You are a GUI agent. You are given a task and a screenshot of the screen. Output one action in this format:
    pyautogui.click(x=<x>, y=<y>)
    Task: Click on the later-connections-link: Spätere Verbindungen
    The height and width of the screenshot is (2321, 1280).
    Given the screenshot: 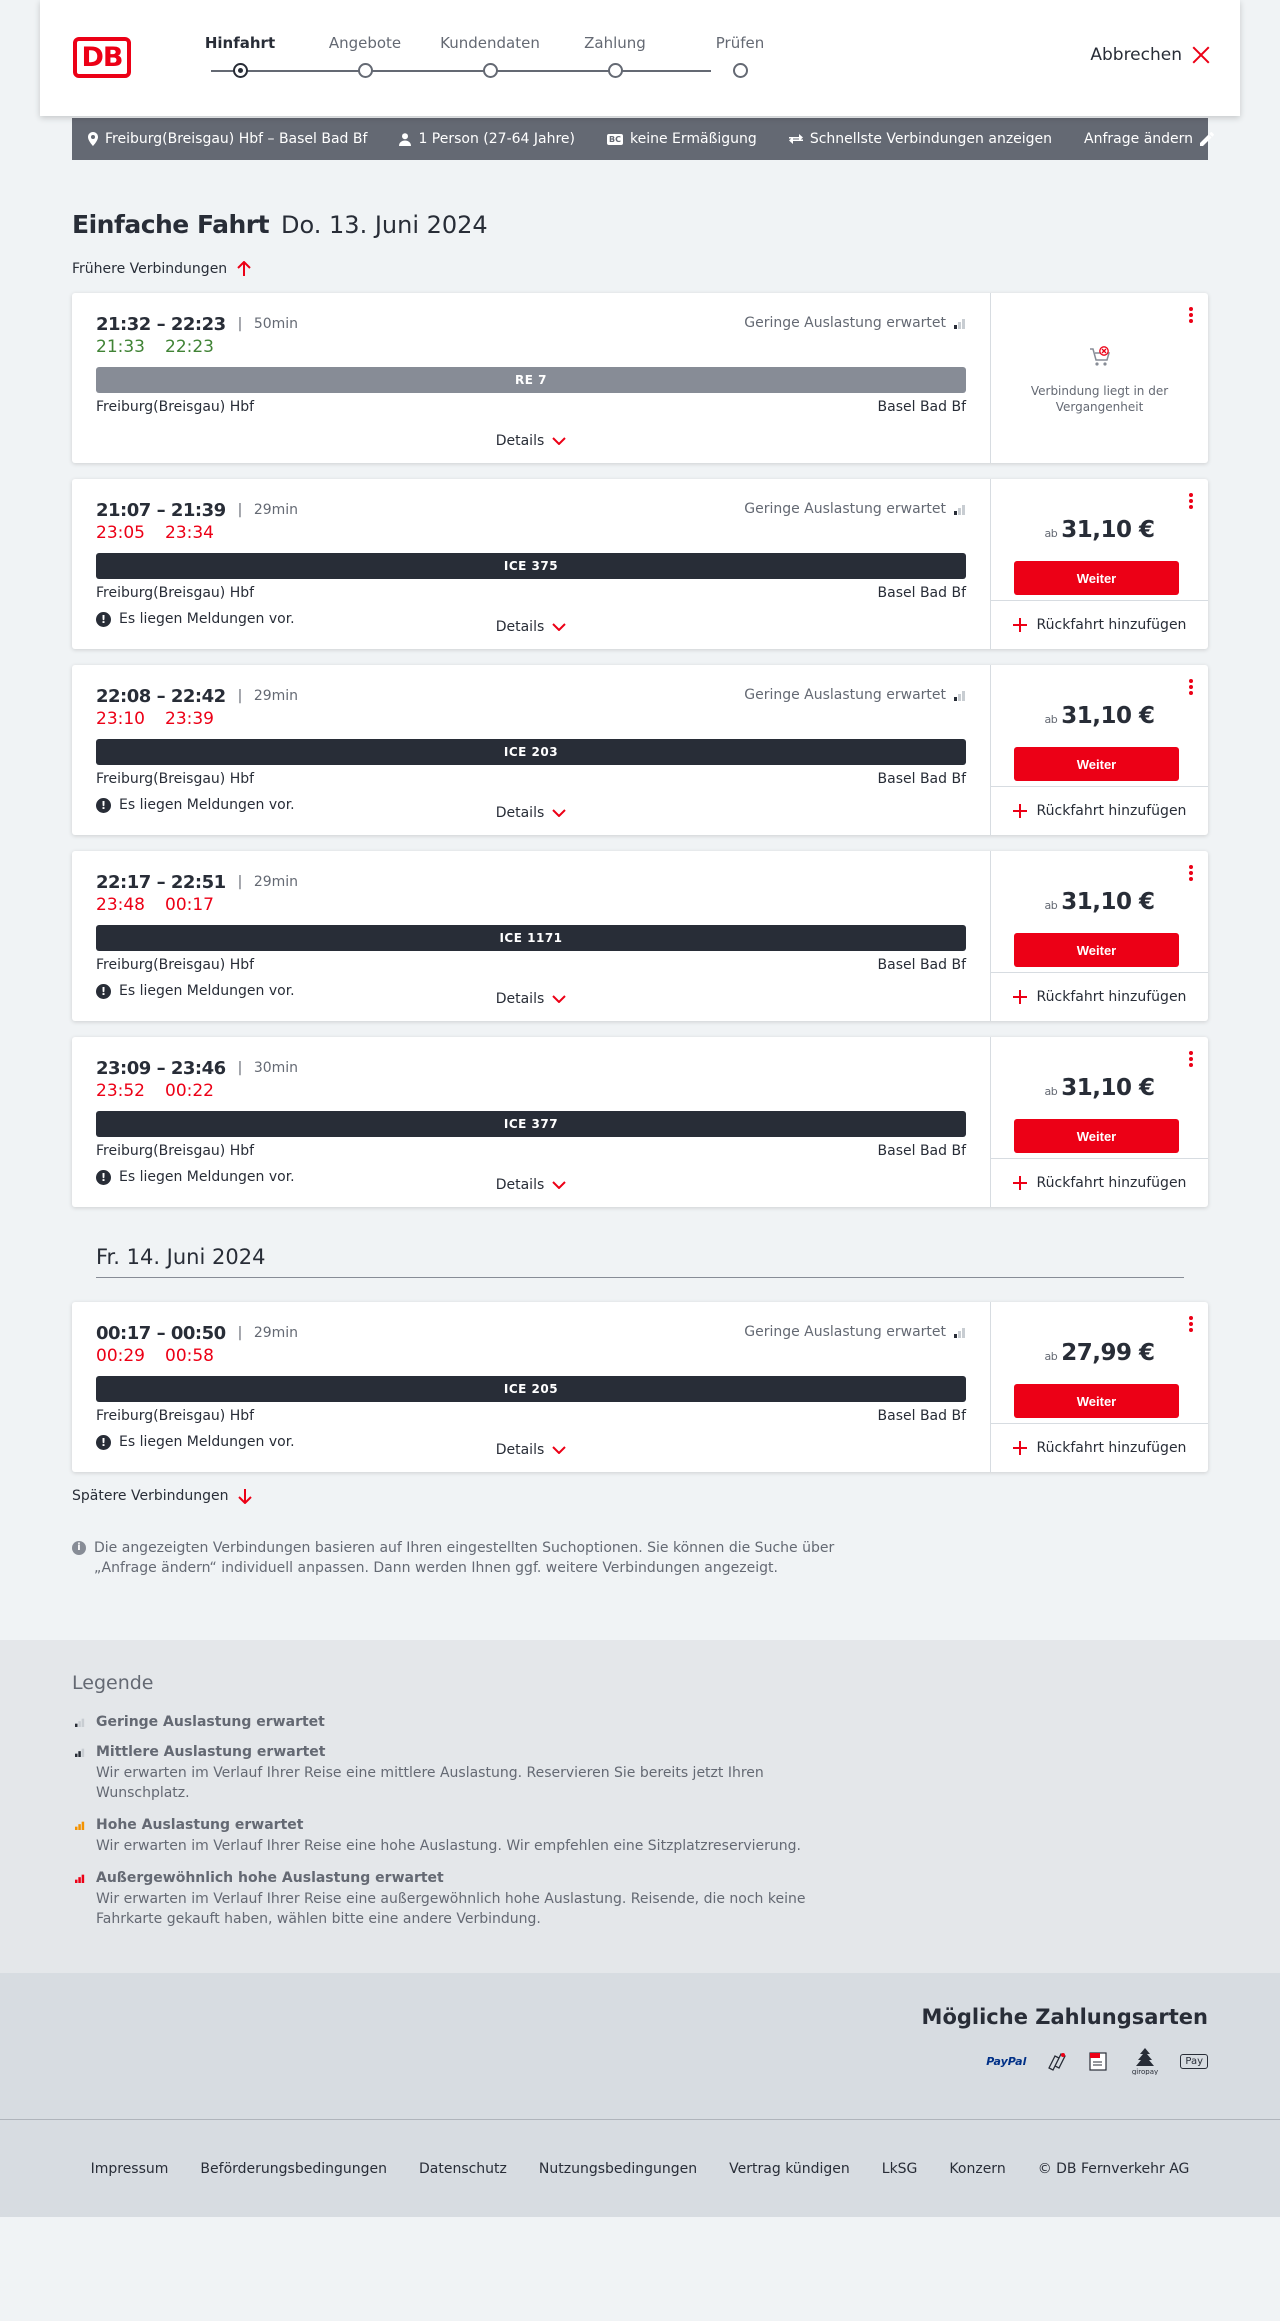 What is the action you would take?
    pyautogui.click(x=162, y=1496)
    